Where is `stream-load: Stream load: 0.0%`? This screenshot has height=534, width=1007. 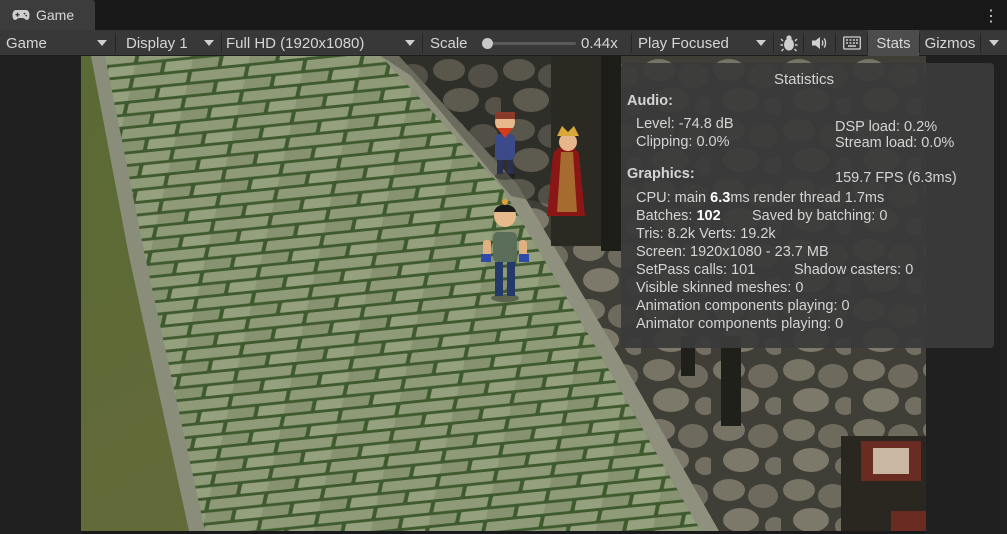
stream-load: Stream load: 0.0% is located at coordinates (895, 143).